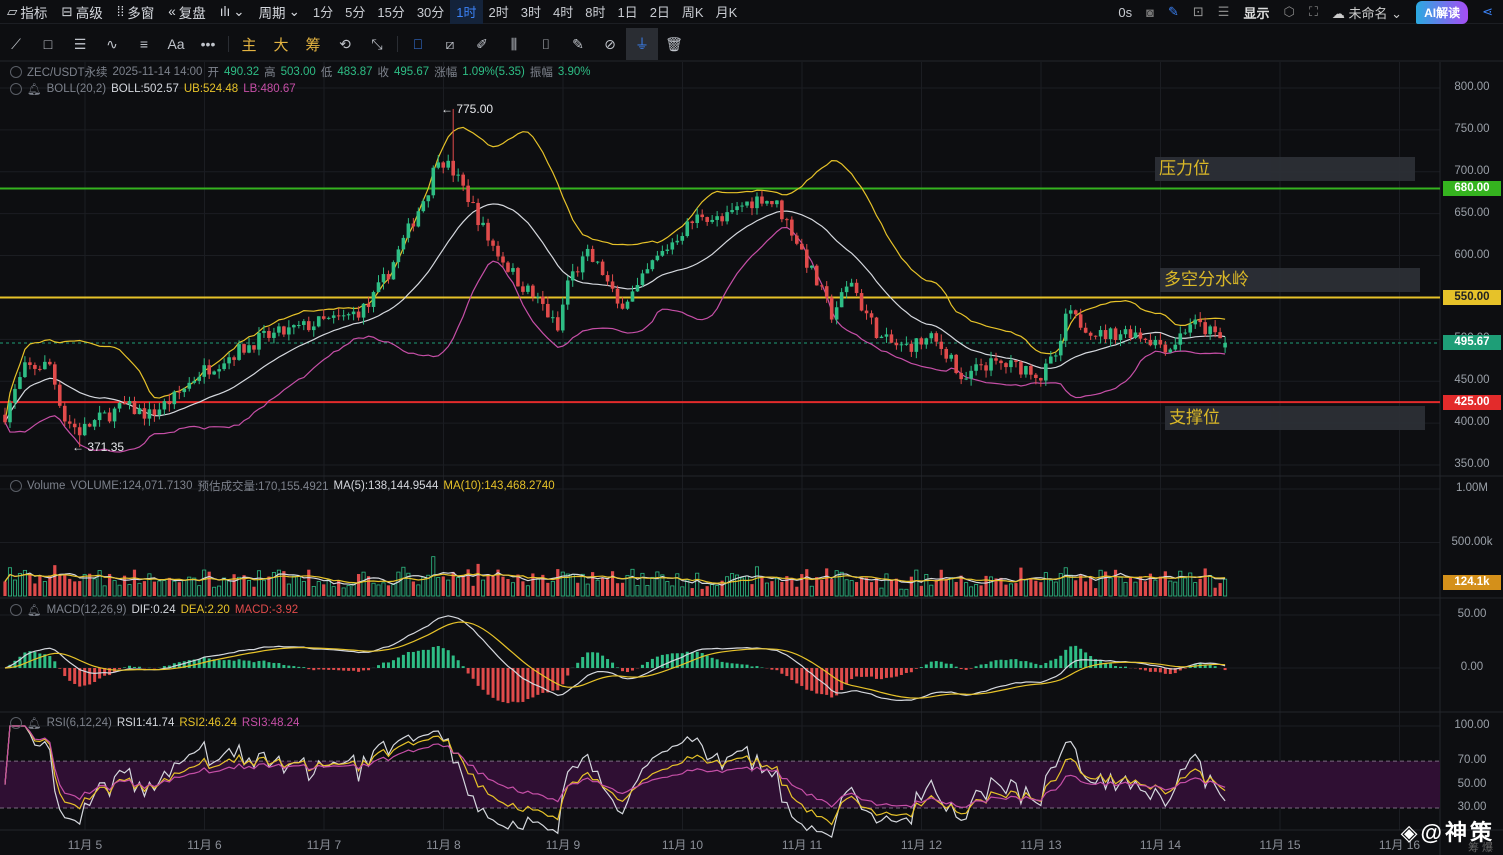 The image size is (1503, 855). Describe the element at coordinates (1295, 418) in the screenshot. I see `support-zone-label: 支撑位` at that location.